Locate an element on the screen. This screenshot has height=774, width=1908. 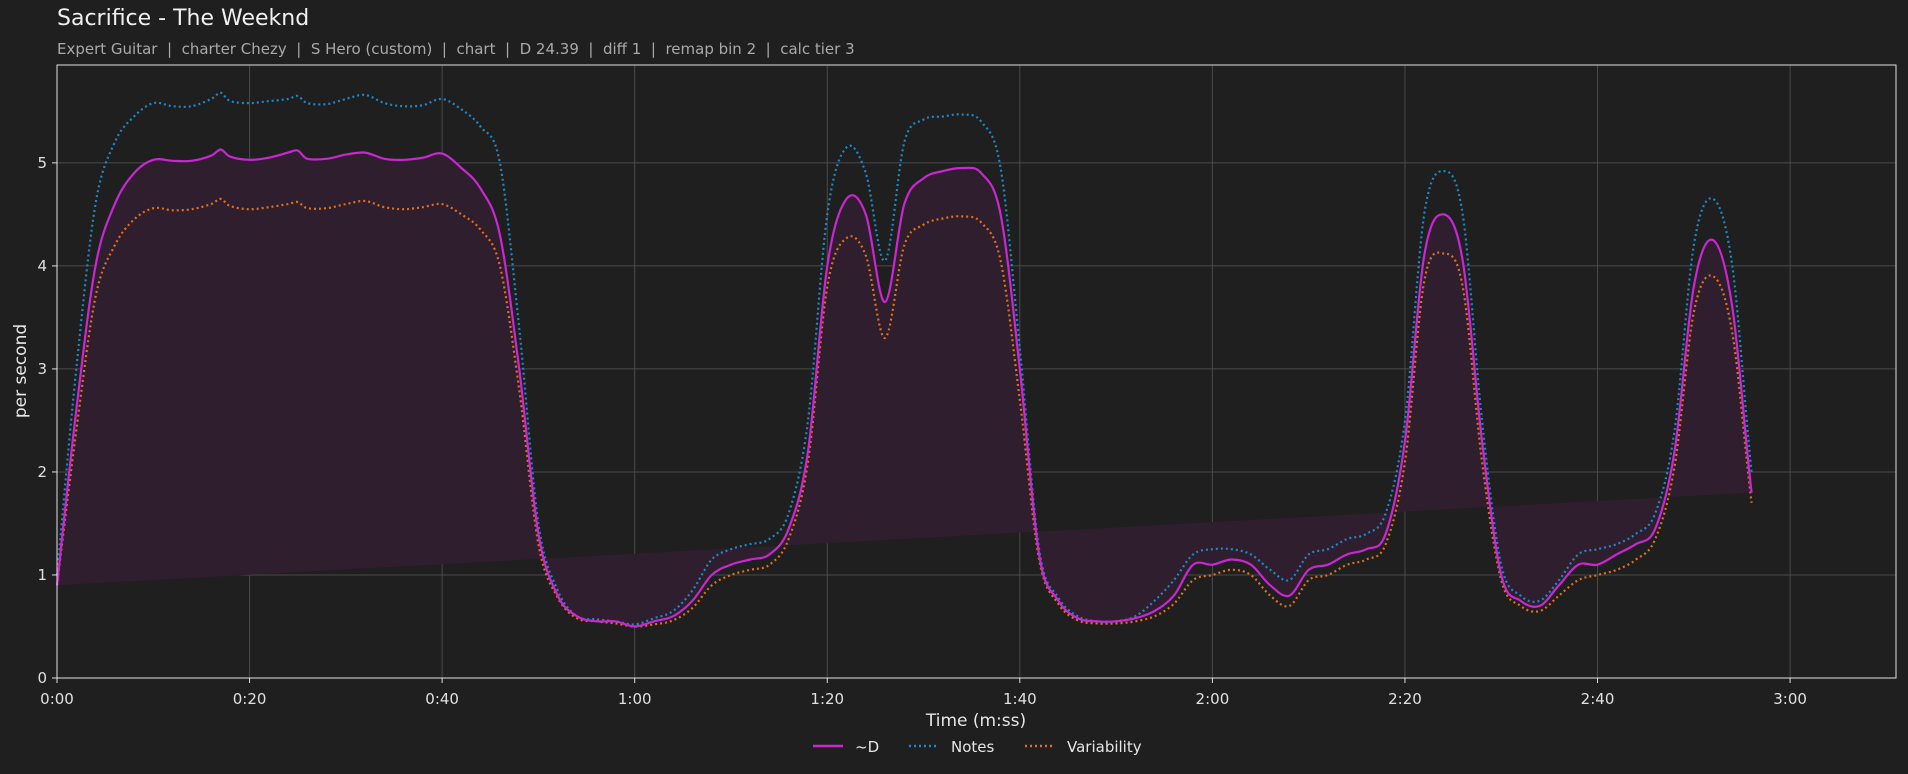
y-tick-label: 4 is located at coordinates (42, 266).